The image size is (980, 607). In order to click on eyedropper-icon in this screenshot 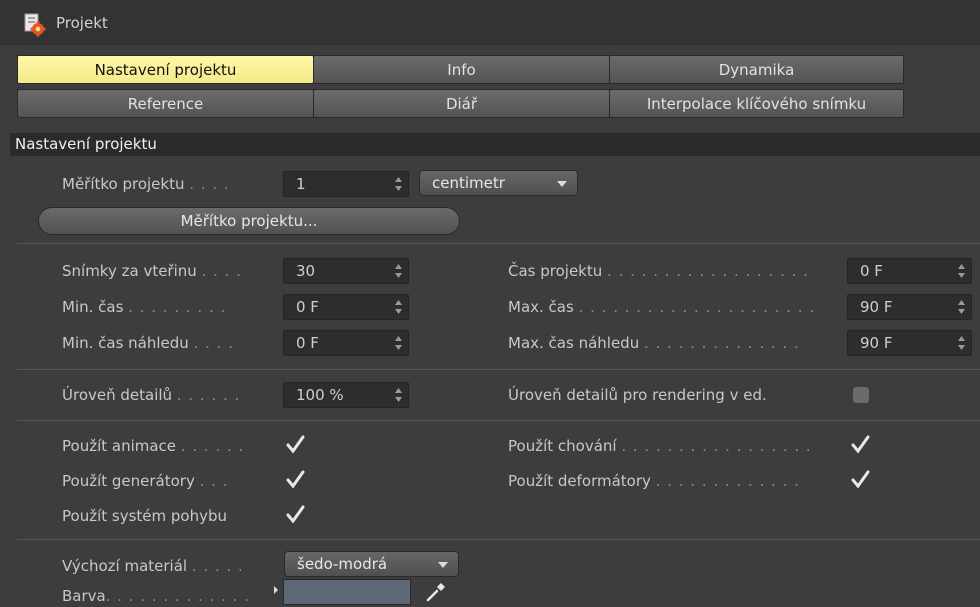, I will do `click(436, 592)`.